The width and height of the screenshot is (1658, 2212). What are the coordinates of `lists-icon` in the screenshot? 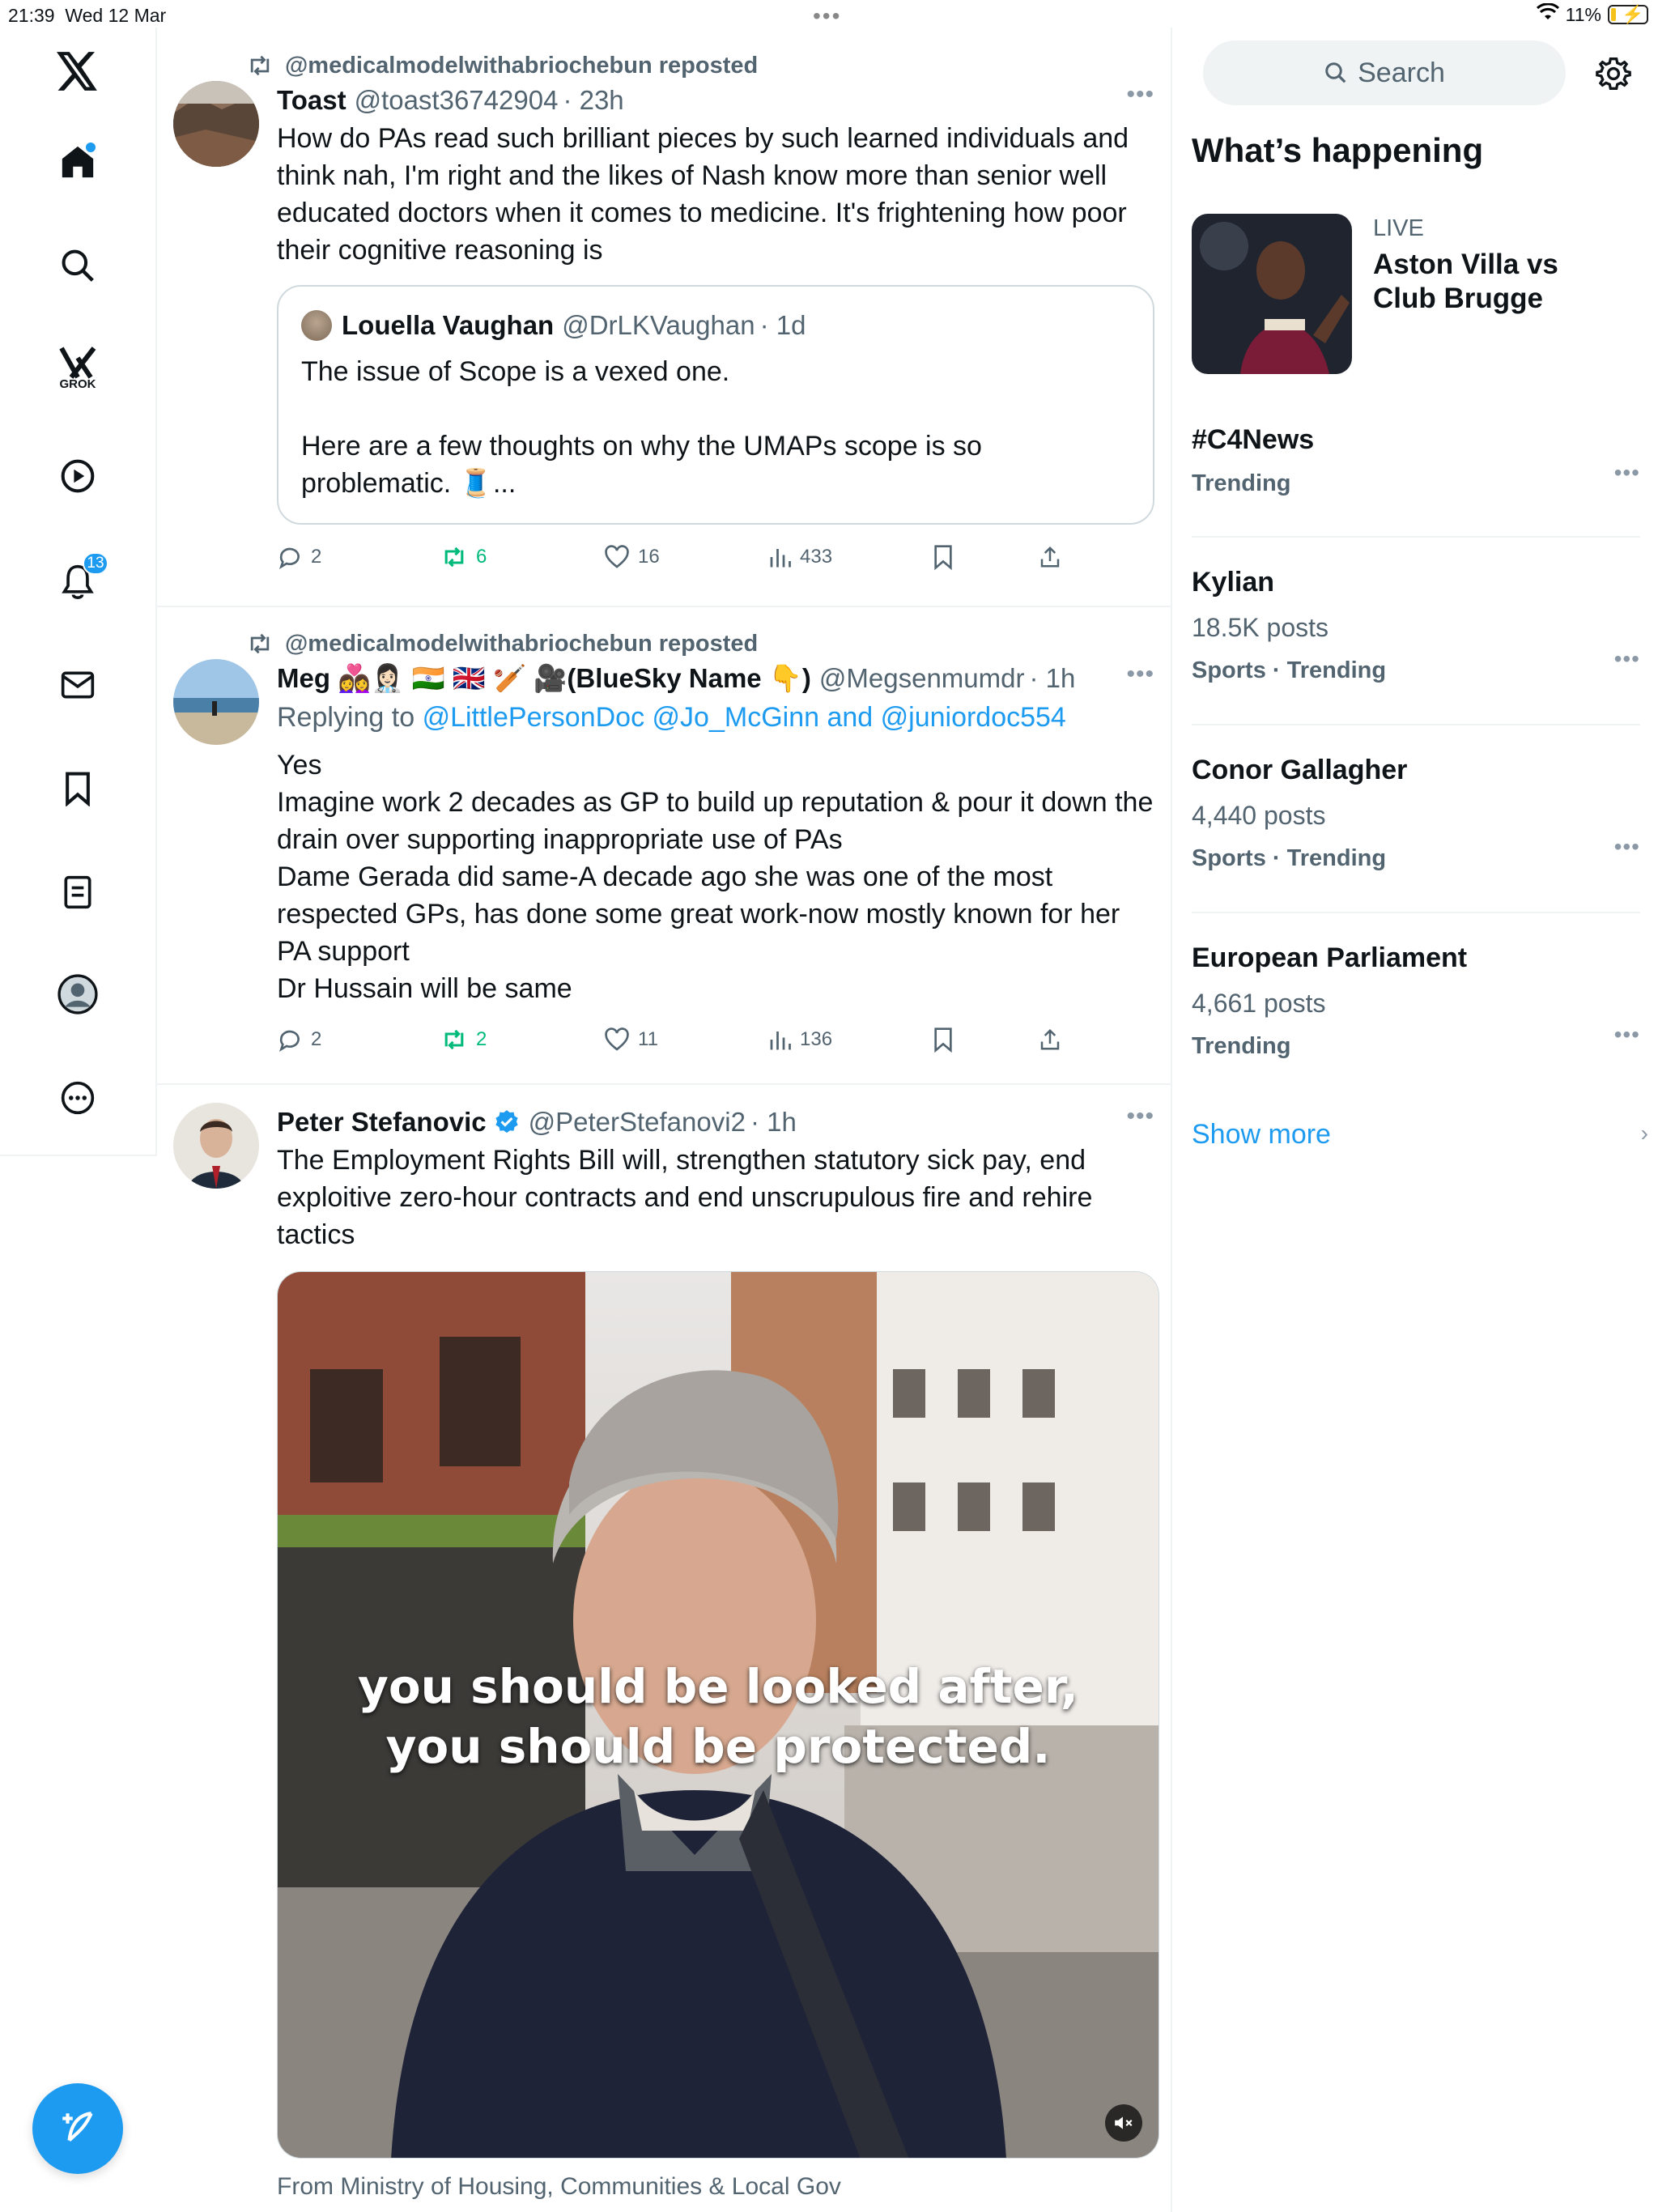 It's located at (78, 892).